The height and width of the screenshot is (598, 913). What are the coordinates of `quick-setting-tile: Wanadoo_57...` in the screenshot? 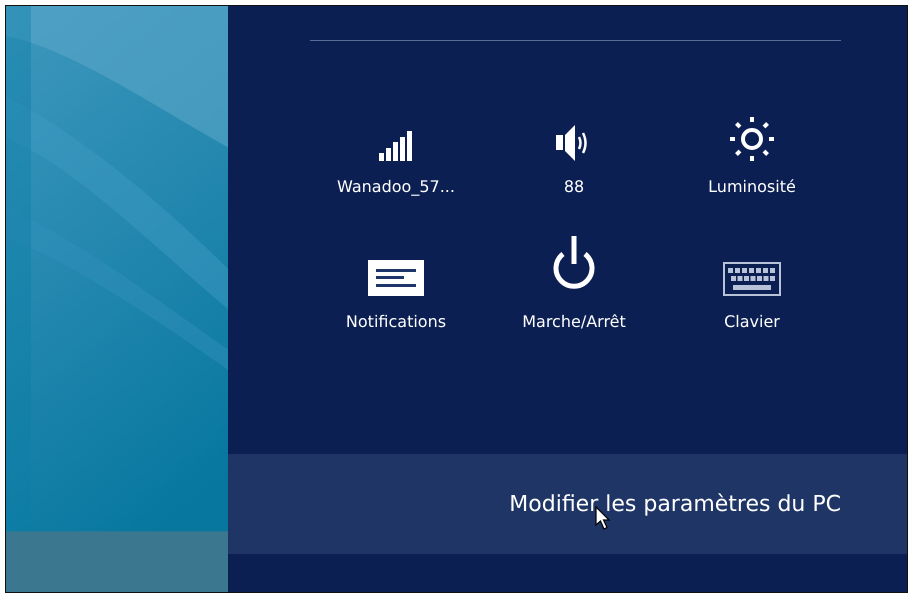 It's located at (396, 147).